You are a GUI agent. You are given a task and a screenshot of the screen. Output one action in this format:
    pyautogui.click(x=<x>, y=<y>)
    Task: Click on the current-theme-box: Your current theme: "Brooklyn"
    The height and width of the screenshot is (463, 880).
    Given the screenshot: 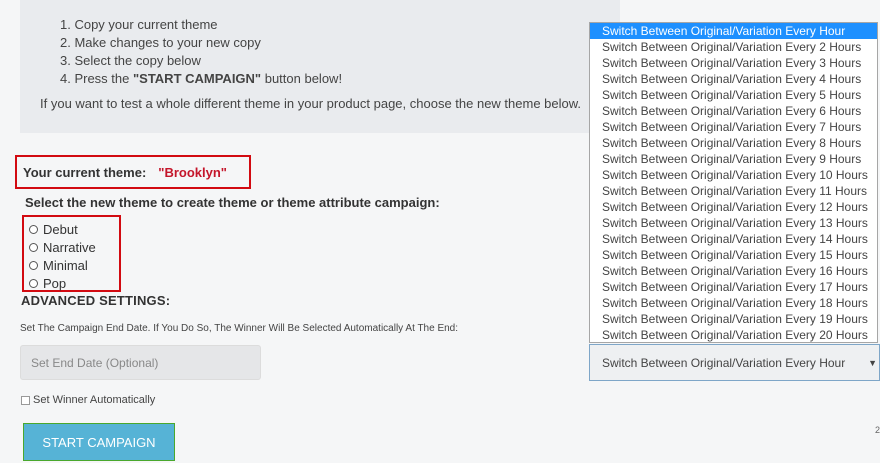 What is the action you would take?
    pyautogui.click(x=133, y=172)
    